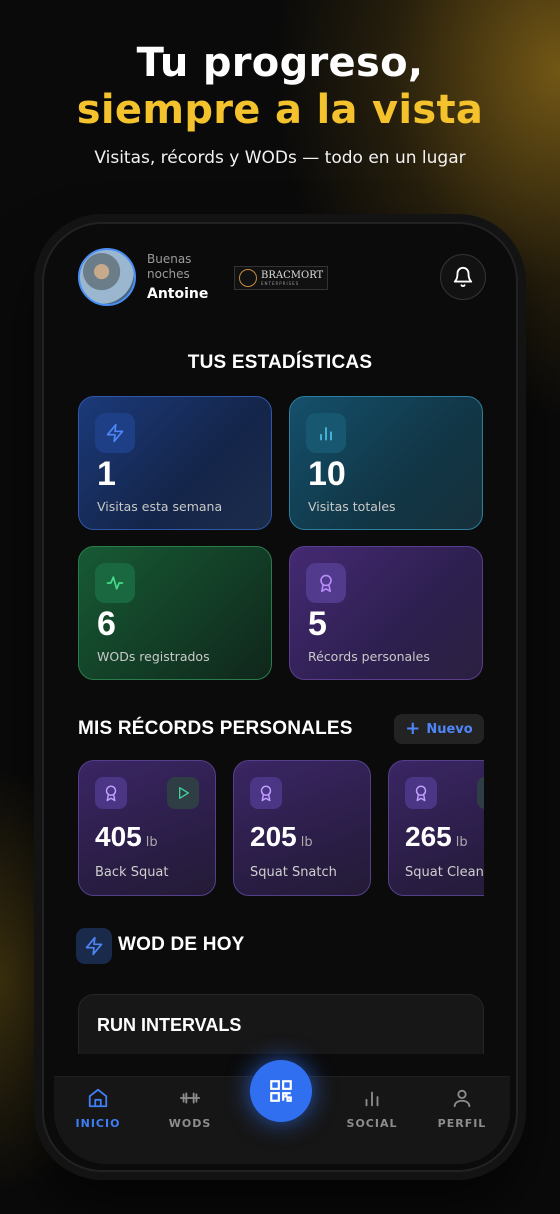 The image size is (560, 1214). Describe the element at coordinates (132, 872) in the screenshot. I see `record-name: Back Squat` at that location.